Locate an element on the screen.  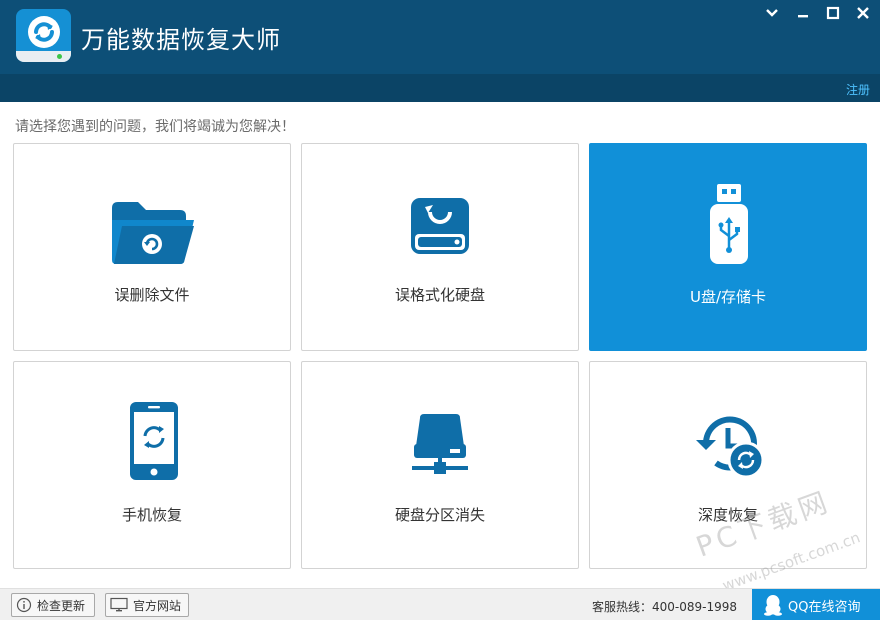
usb-drive-icon is located at coordinates (729, 224).